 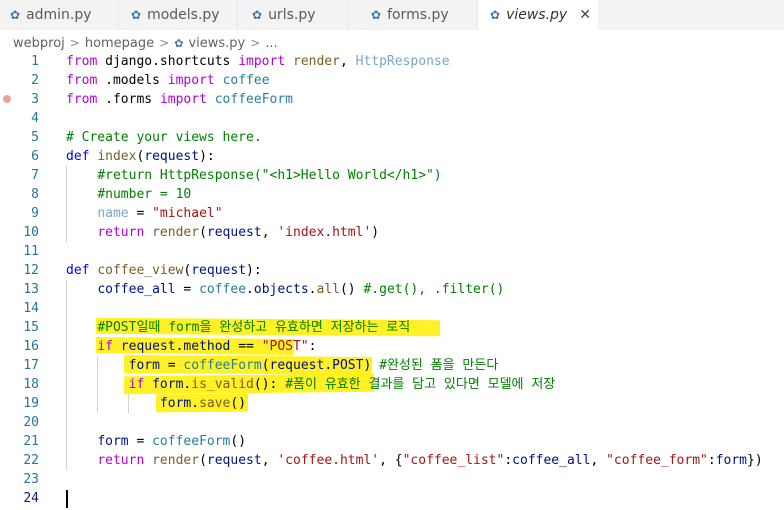 I want to click on tab-label: admin.py, so click(x=59, y=15).